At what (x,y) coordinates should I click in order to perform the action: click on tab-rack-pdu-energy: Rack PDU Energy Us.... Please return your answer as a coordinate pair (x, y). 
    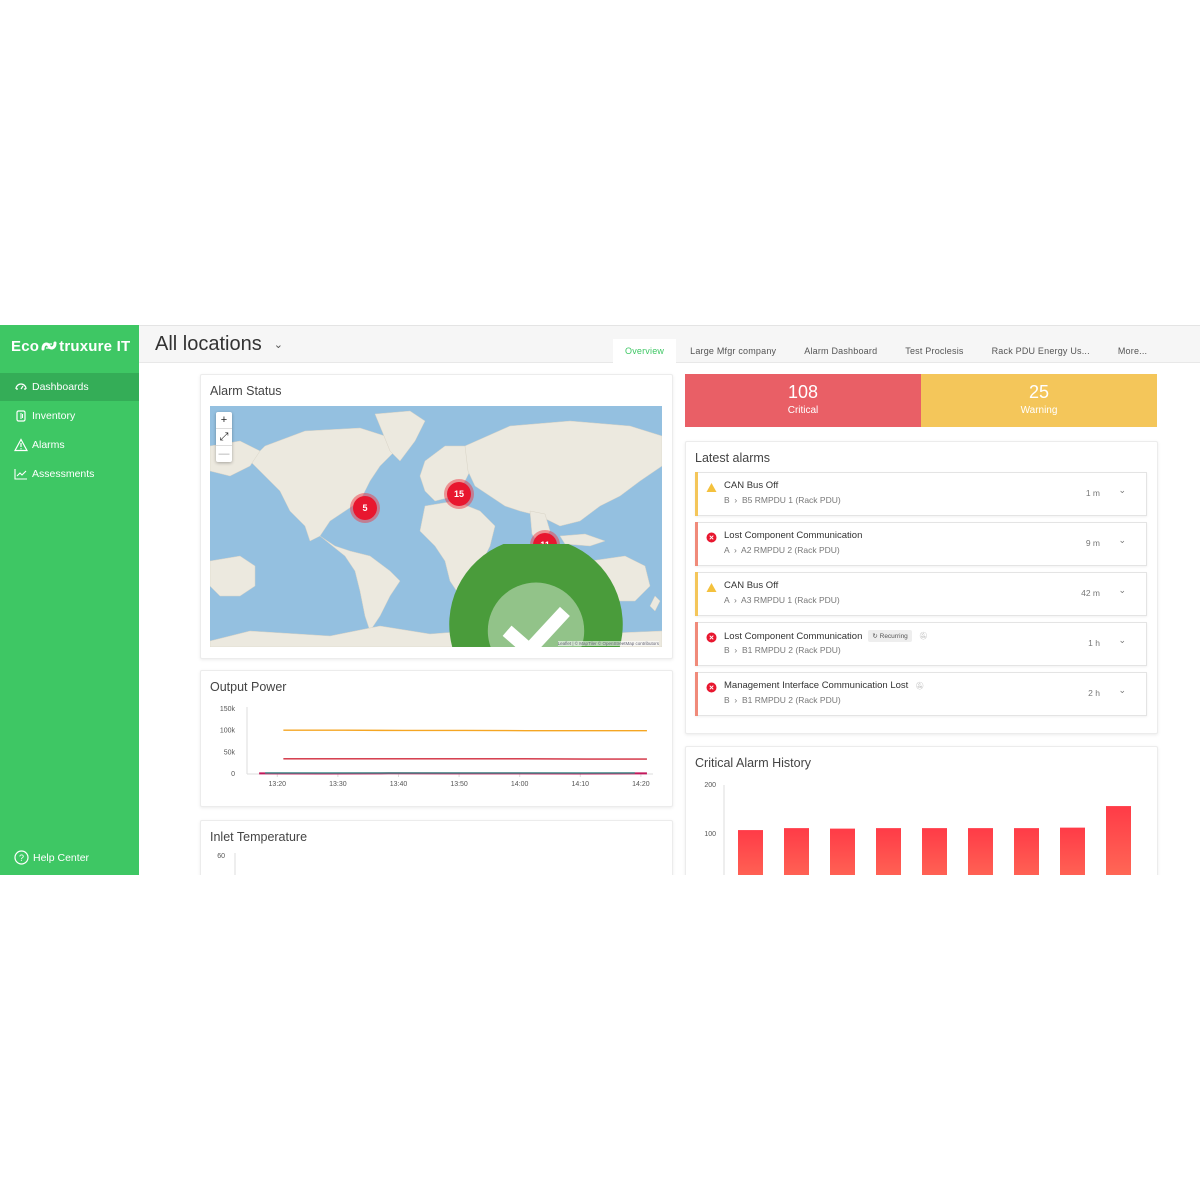
    Looking at the image, I should click on (1041, 351).